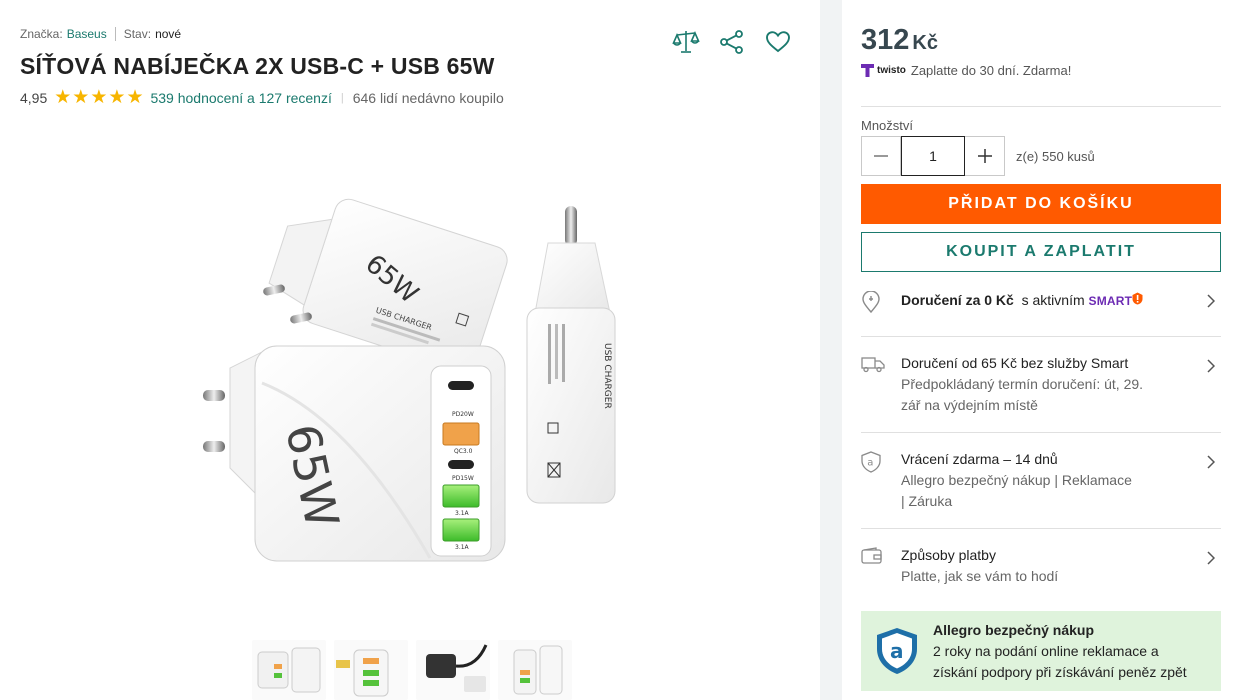 The image size is (1247, 700). What do you see at coordinates (115, 34) in the screenshot?
I see `meta-divider` at bounding box center [115, 34].